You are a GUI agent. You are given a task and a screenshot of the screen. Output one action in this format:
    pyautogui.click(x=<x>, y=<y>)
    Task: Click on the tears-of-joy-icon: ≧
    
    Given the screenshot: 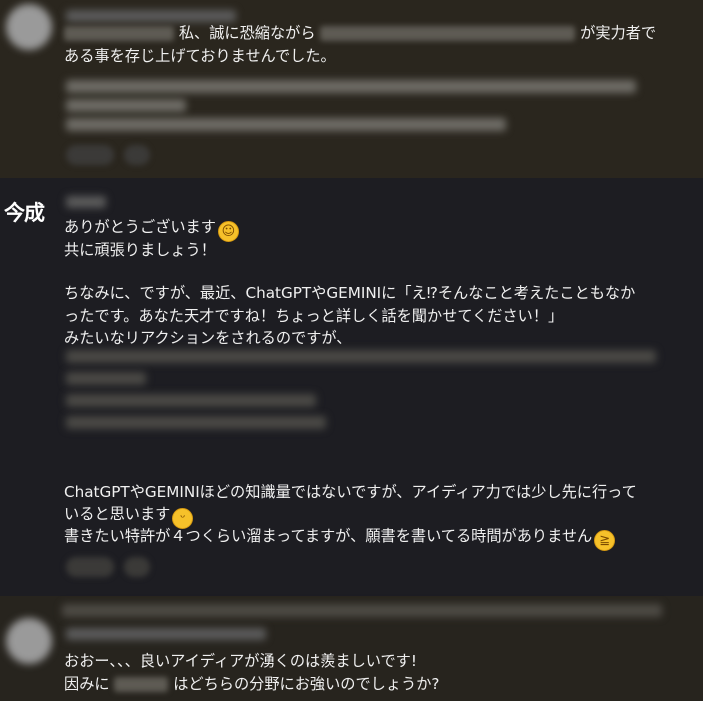 What is the action you would take?
    pyautogui.click(x=605, y=540)
    